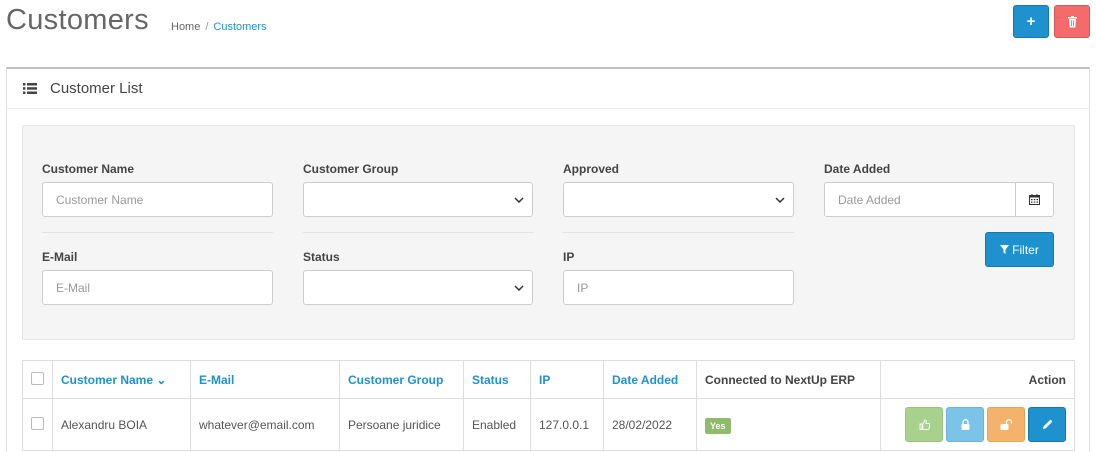 The width and height of the screenshot is (1096, 452). I want to click on customer-name-label: Customer Name, so click(88, 169).